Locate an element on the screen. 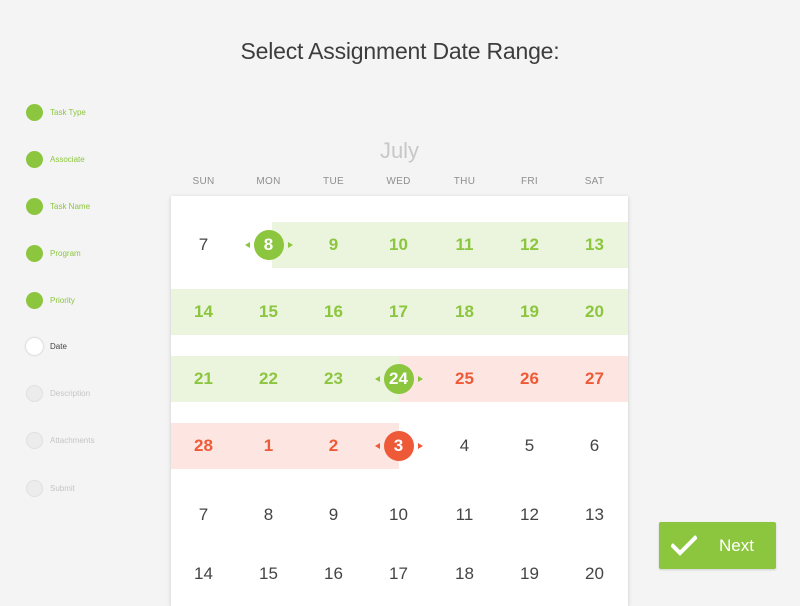 This screenshot has width=800, height=606. weekday-thu: THU is located at coordinates (464, 181).